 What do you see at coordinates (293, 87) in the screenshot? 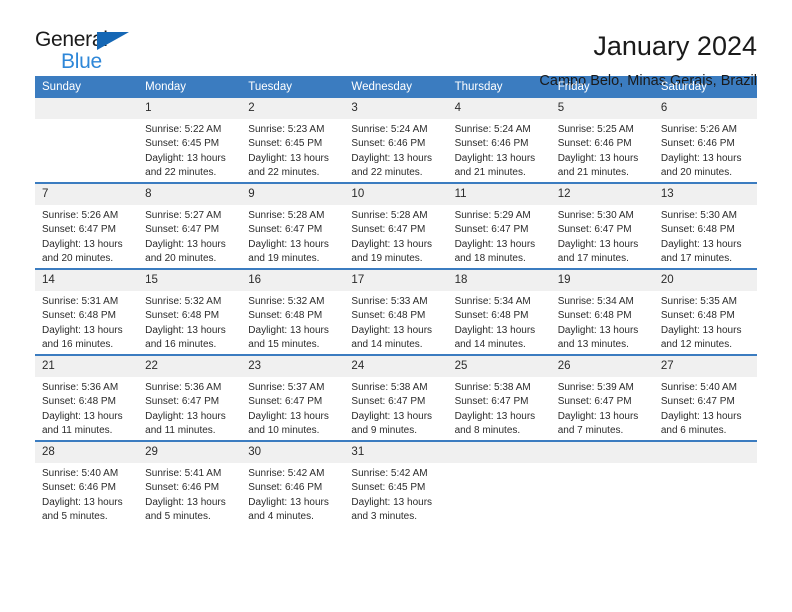
I see `weekday-header-tuesday: Tuesday` at bounding box center [293, 87].